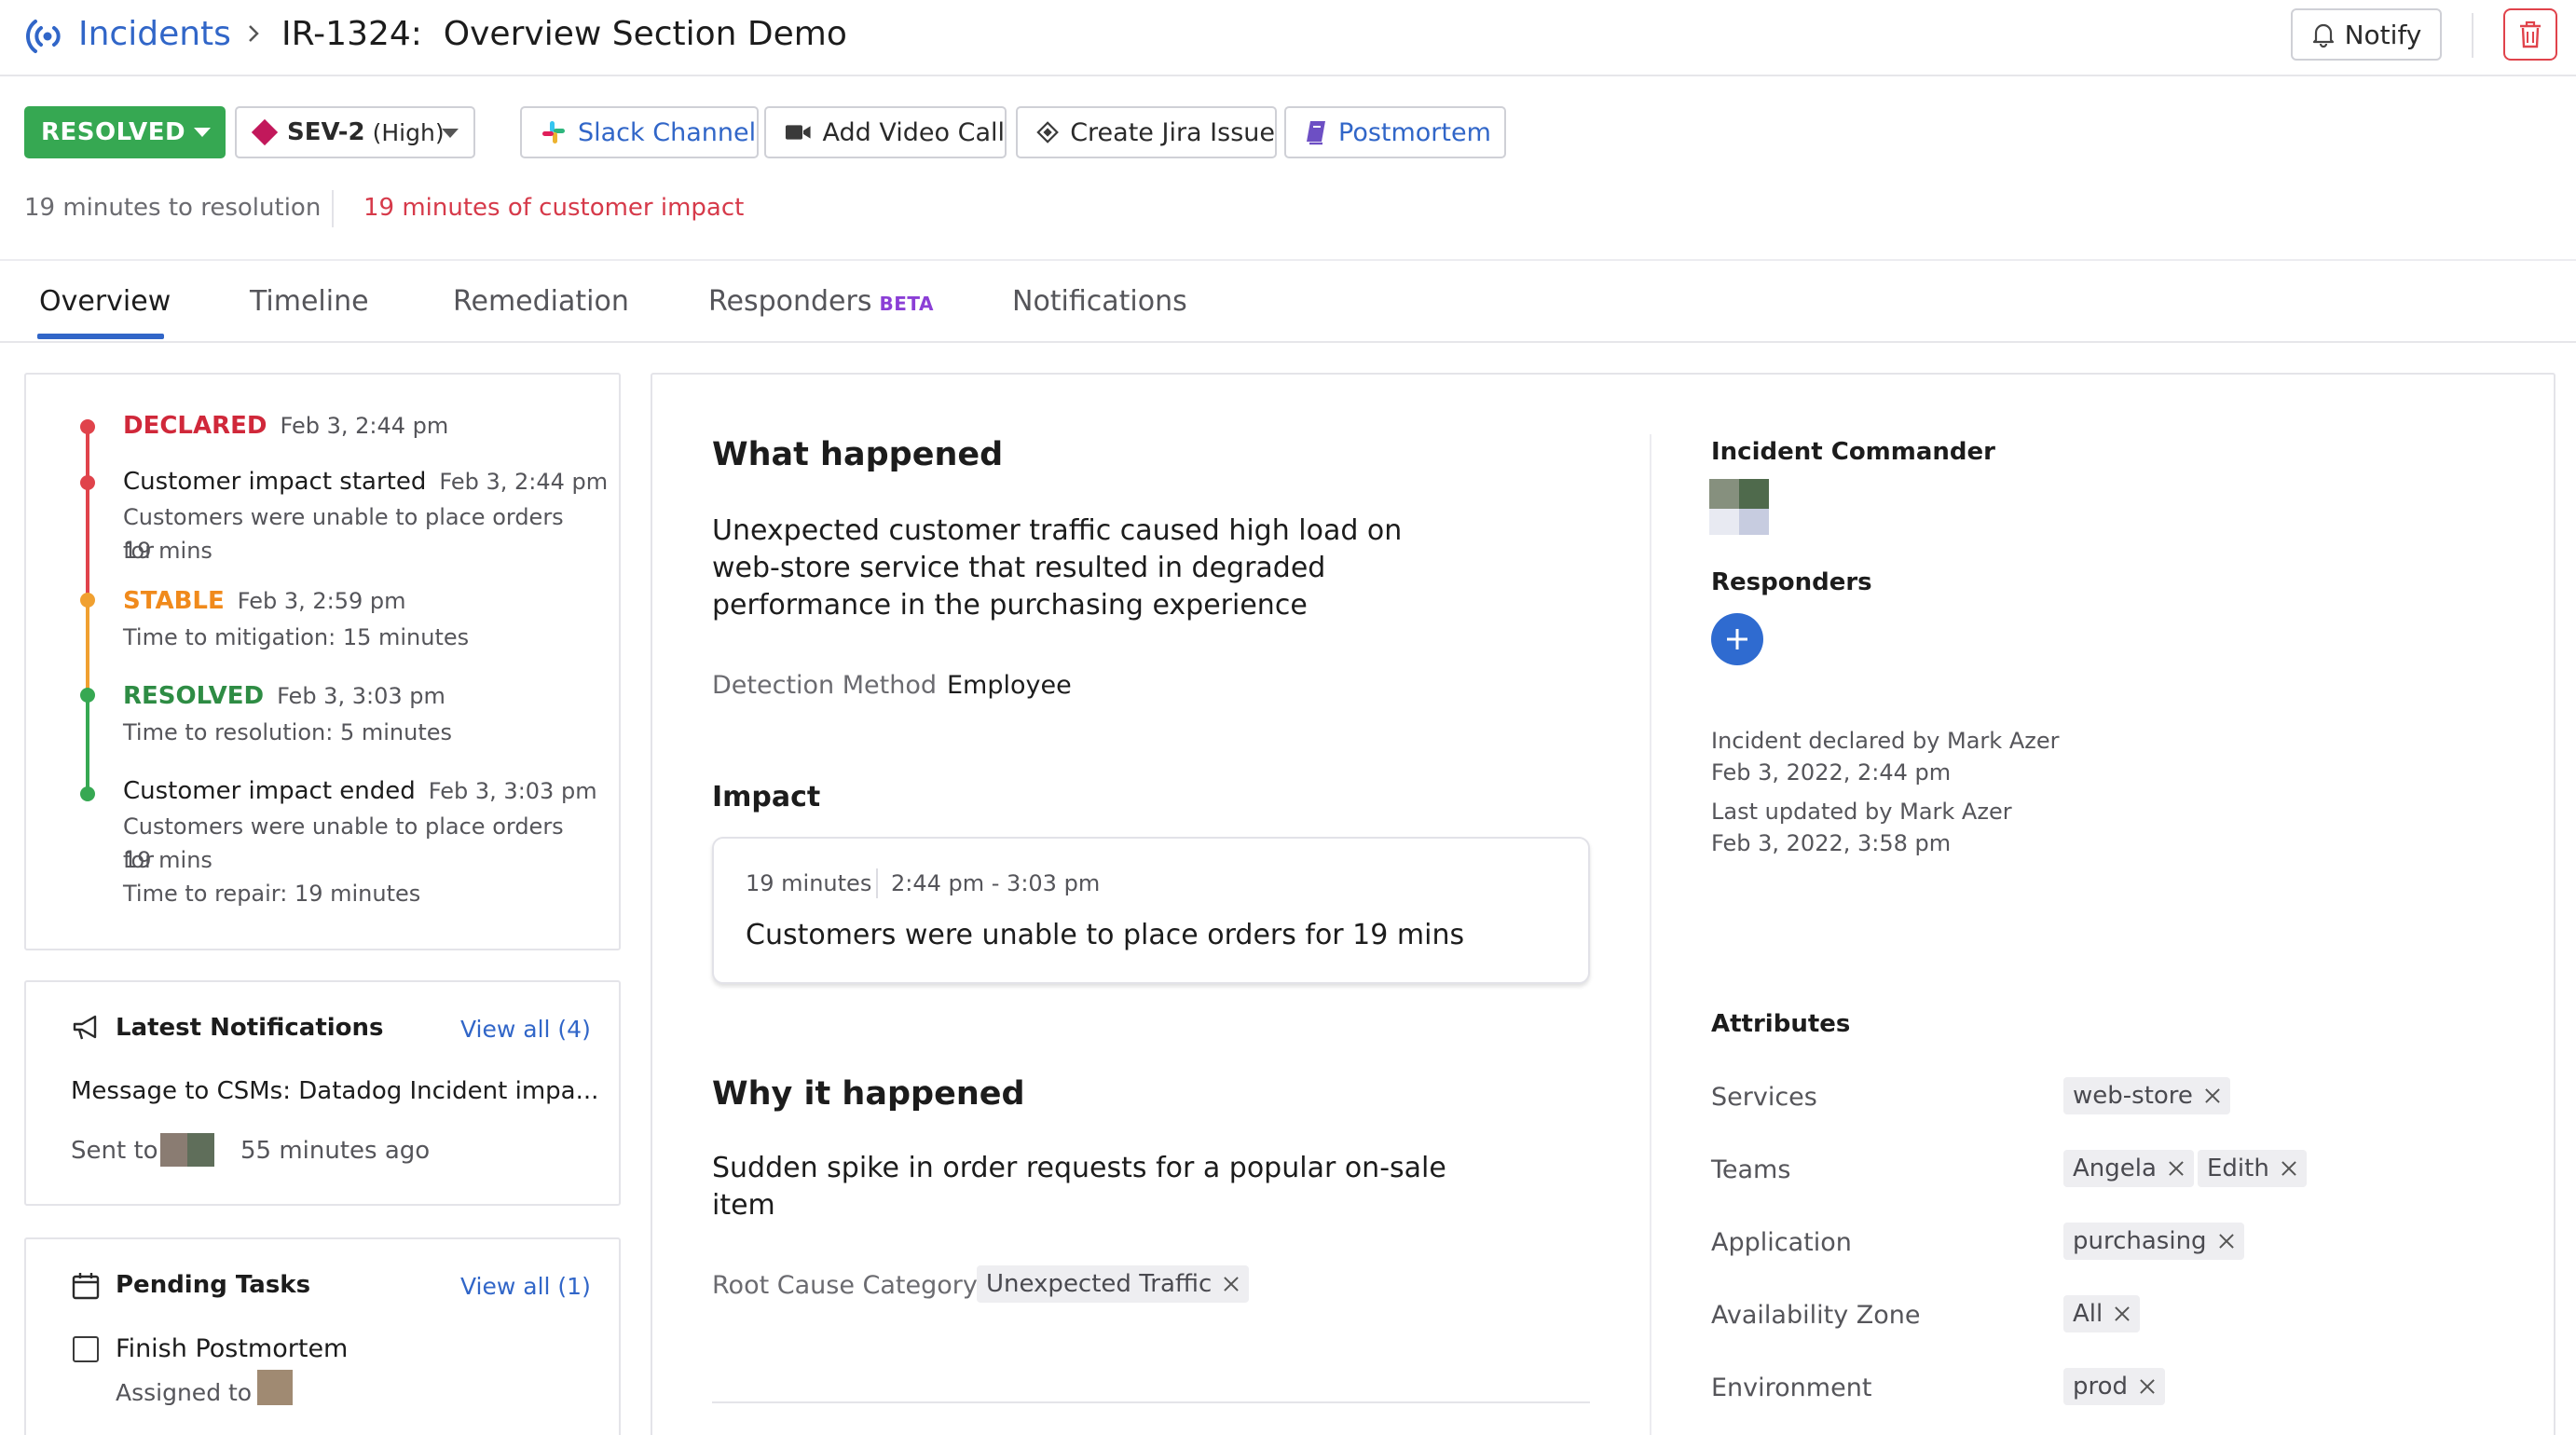 The height and width of the screenshot is (1435, 2576). What do you see at coordinates (1009, 685) in the screenshot?
I see `detection-method-value: Employee` at bounding box center [1009, 685].